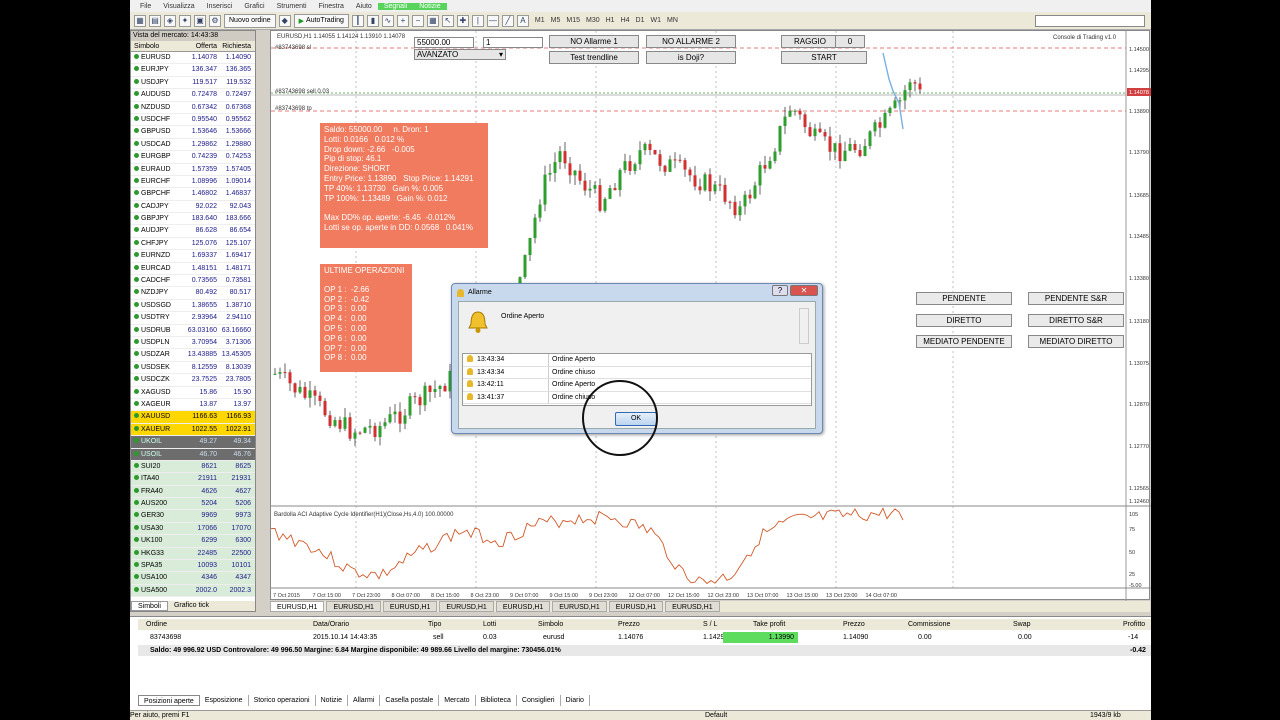 The width and height of the screenshot is (1280, 720). I want to click on market-watch-row: EURUSD 1.14078 1.14090, so click(193, 58).